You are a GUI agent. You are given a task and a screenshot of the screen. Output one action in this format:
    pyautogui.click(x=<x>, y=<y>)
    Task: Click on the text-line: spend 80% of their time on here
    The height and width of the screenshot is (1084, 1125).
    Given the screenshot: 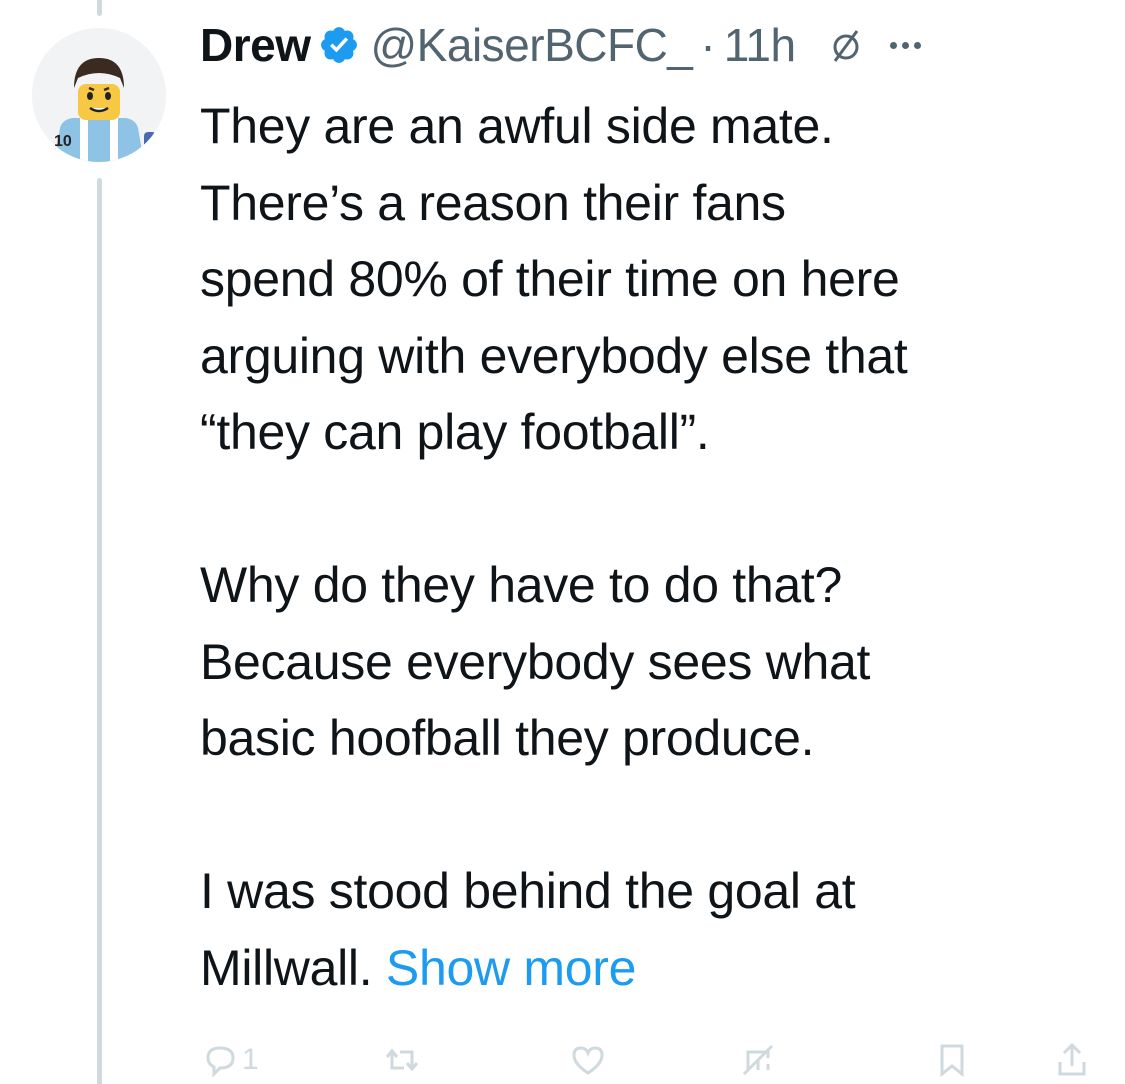 What is the action you would take?
    pyautogui.click(x=550, y=279)
    